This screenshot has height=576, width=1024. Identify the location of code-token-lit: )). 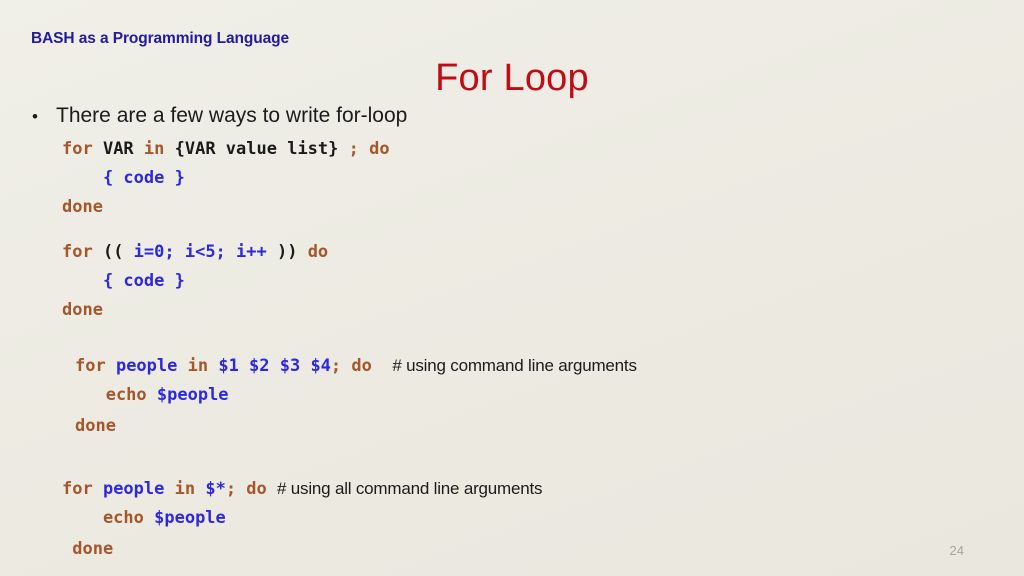
(292, 252).